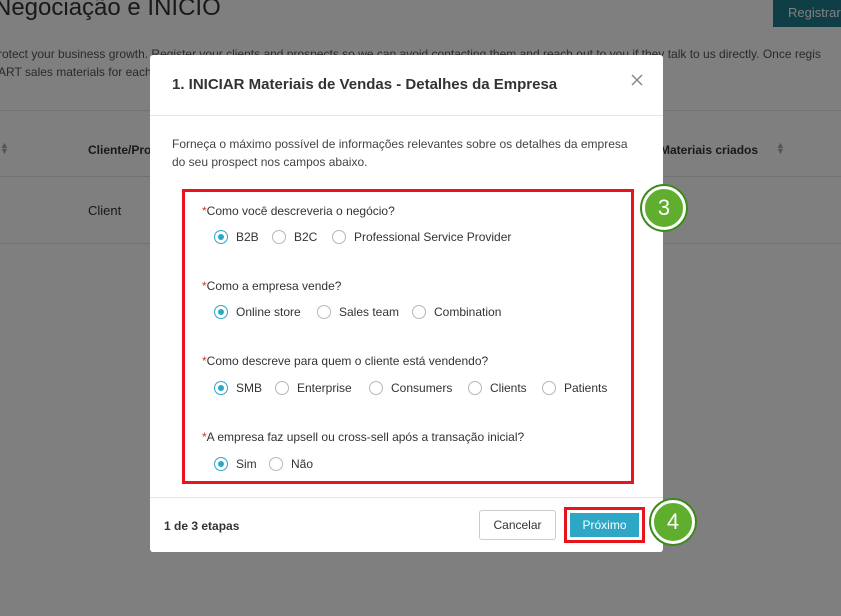 The image size is (841, 616). I want to click on option-label: Sim, so click(246, 464).